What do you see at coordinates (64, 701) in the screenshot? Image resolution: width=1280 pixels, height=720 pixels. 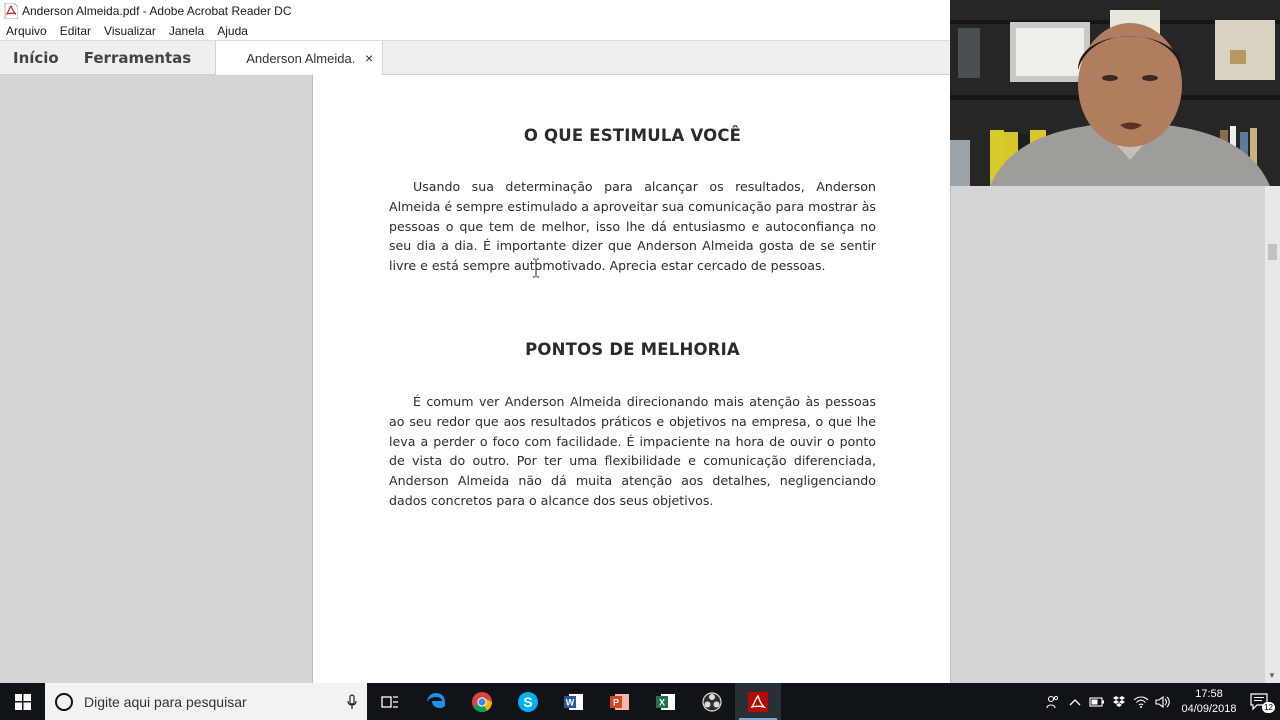 I see `cortana-icon` at bounding box center [64, 701].